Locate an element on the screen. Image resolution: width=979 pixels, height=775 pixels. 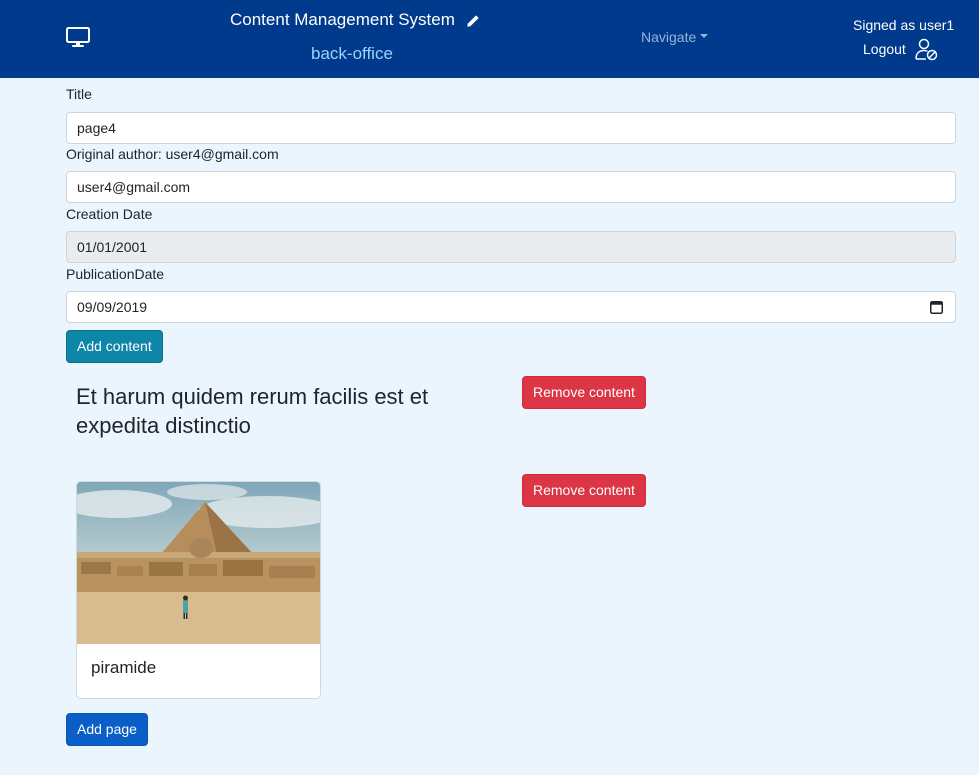
publication-date-value: 09/09/2019 is located at coordinates (112, 307).